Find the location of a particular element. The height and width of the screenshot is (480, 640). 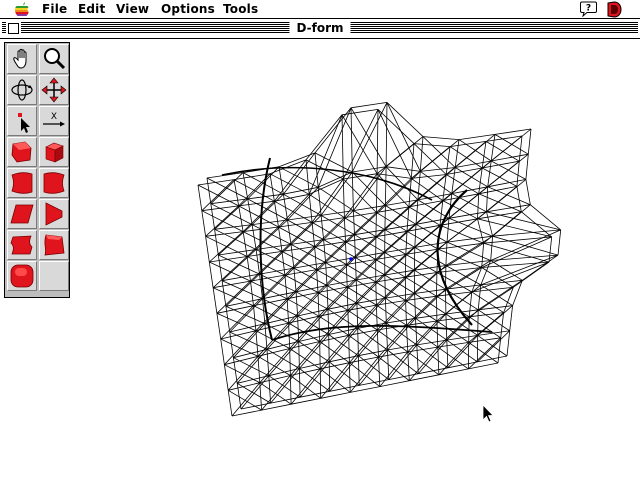

red-cube-icon is located at coordinates (54, 152).